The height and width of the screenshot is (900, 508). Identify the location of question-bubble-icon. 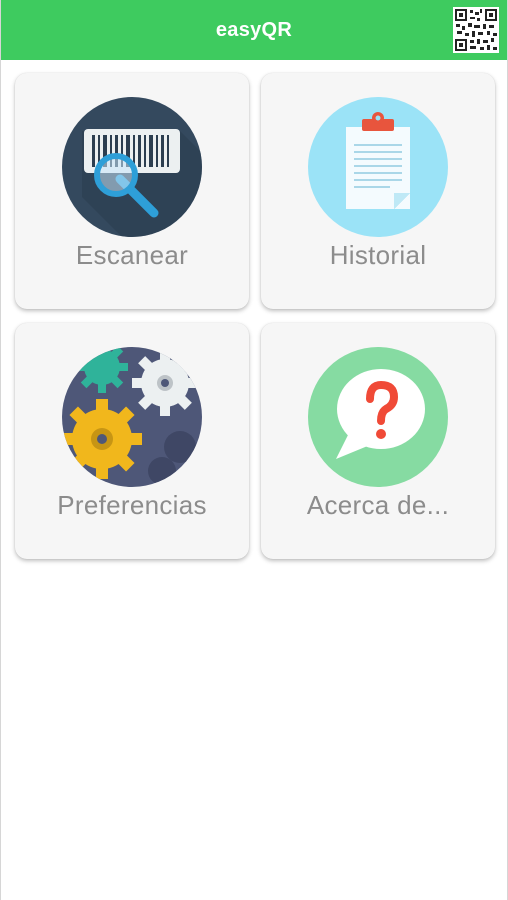
(378, 417).